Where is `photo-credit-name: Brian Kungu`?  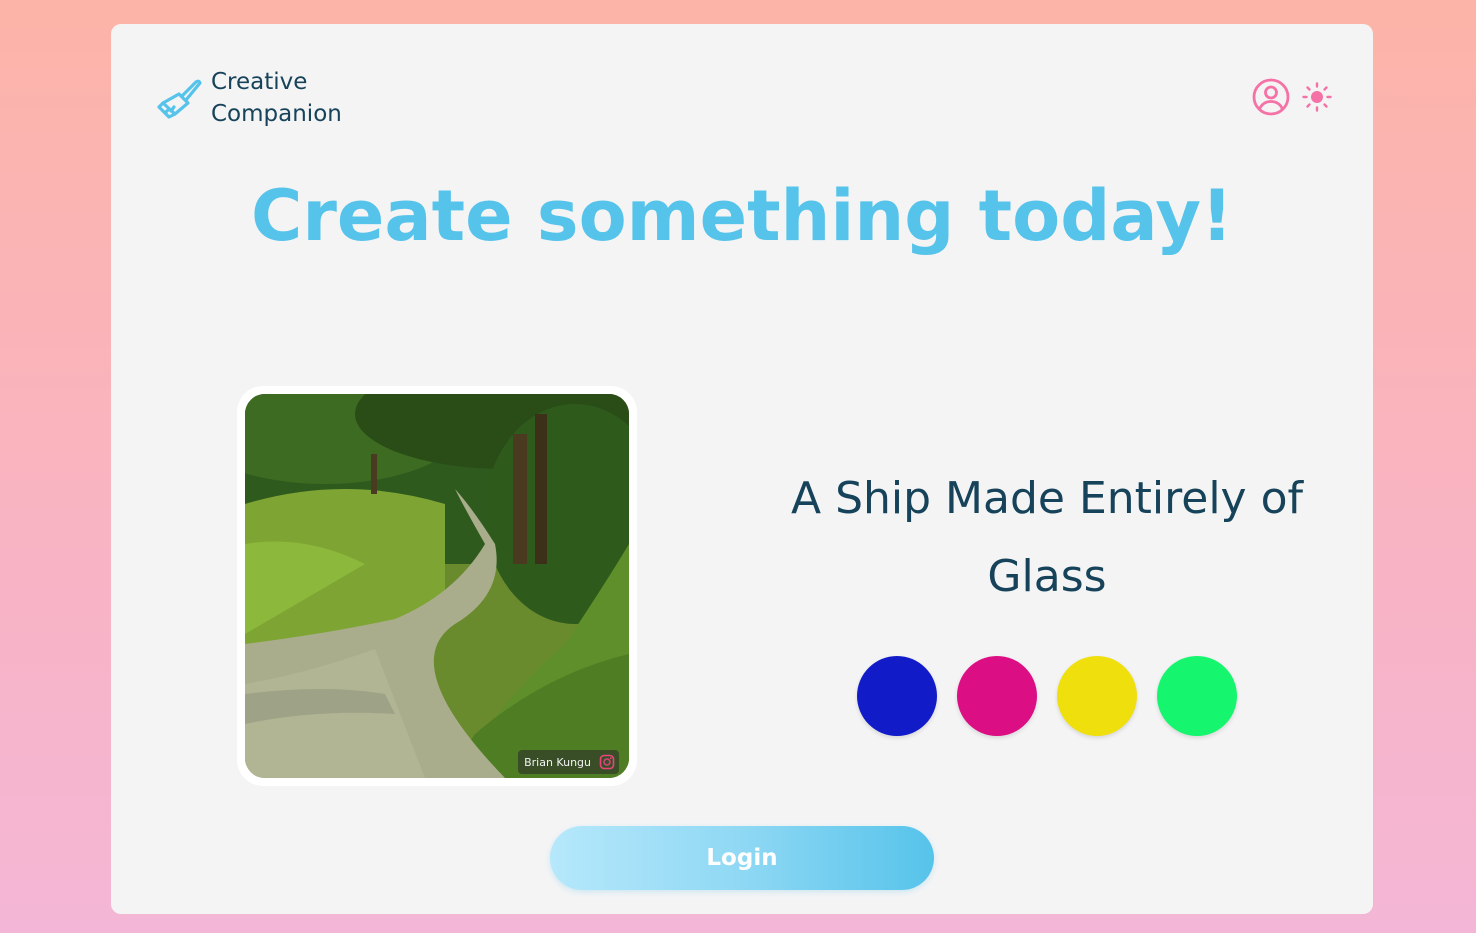 photo-credit-name: Brian Kungu is located at coordinates (557, 762).